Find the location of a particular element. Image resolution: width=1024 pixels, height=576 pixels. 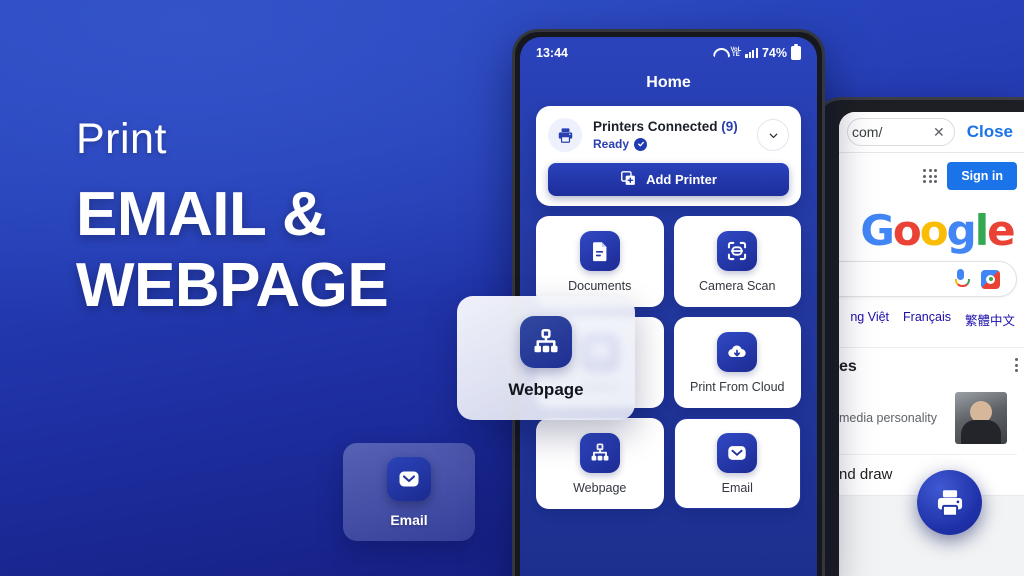

add-printer-label: Add Printer is located at coordinates (681, 179).